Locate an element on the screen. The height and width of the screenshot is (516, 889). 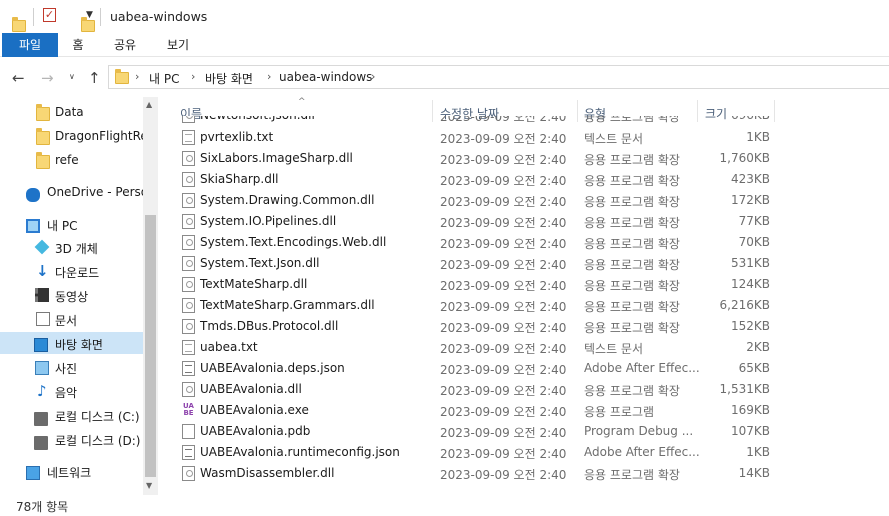
pictures-icon is located at coordinates (42, 368).